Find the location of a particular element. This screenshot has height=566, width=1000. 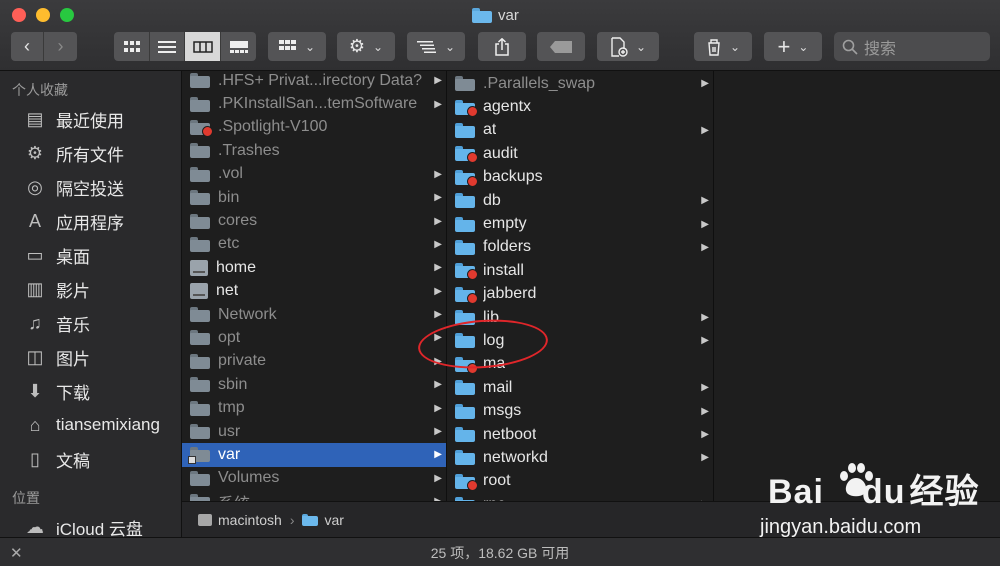

column-view-button is located at coordinates (203, 46).